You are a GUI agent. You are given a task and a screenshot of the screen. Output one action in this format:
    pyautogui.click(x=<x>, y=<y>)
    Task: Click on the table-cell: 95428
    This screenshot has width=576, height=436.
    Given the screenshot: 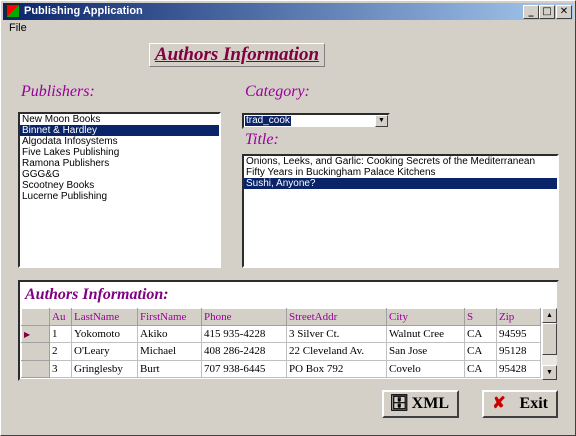 What is the action you would take?
    pyautogui.click(x=518, y=369)
    